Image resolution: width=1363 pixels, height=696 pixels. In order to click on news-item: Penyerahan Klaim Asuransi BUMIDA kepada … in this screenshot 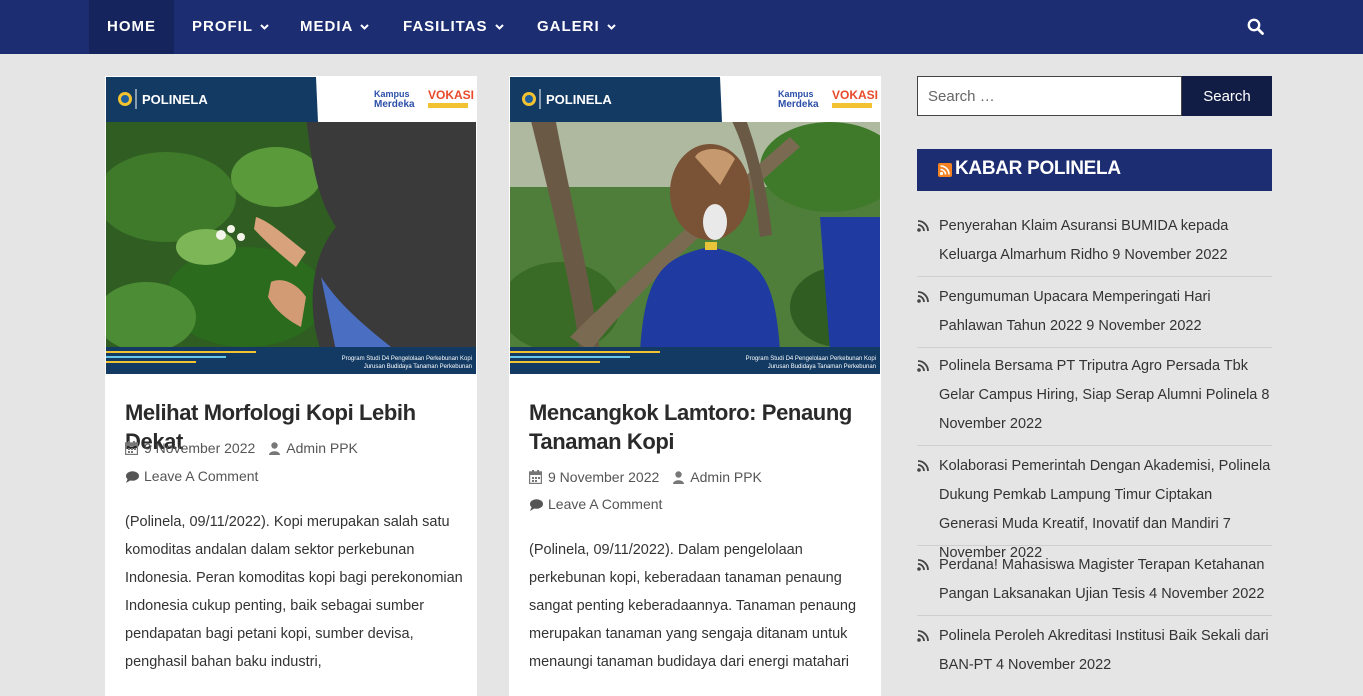, I will do `click(1094, 244)`.